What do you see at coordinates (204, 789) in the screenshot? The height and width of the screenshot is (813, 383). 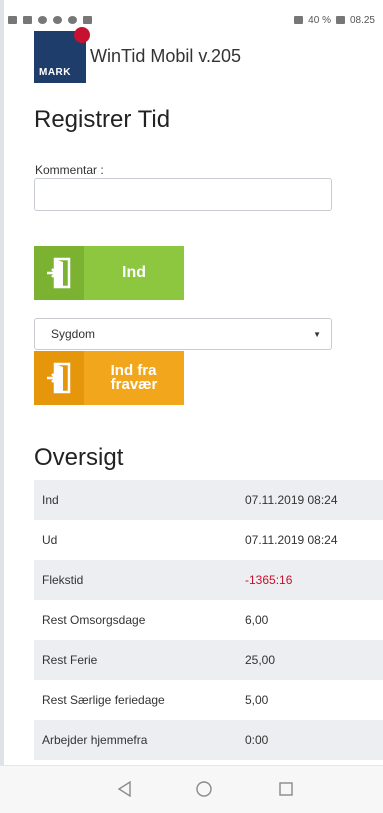 I see `home-icon` at bounding box center [204, 789].